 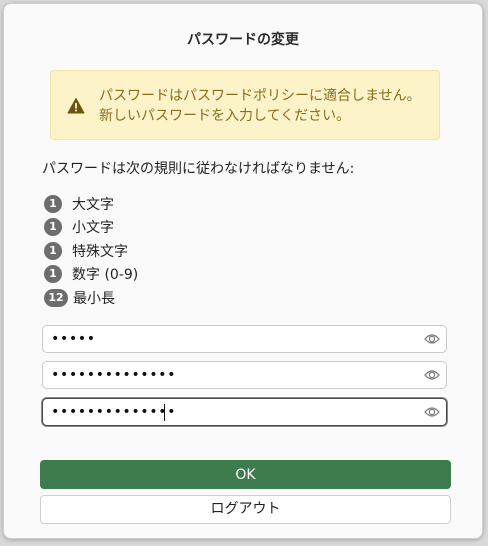 I want to click on rule-label: 大文字, so click(x=93, y=204).